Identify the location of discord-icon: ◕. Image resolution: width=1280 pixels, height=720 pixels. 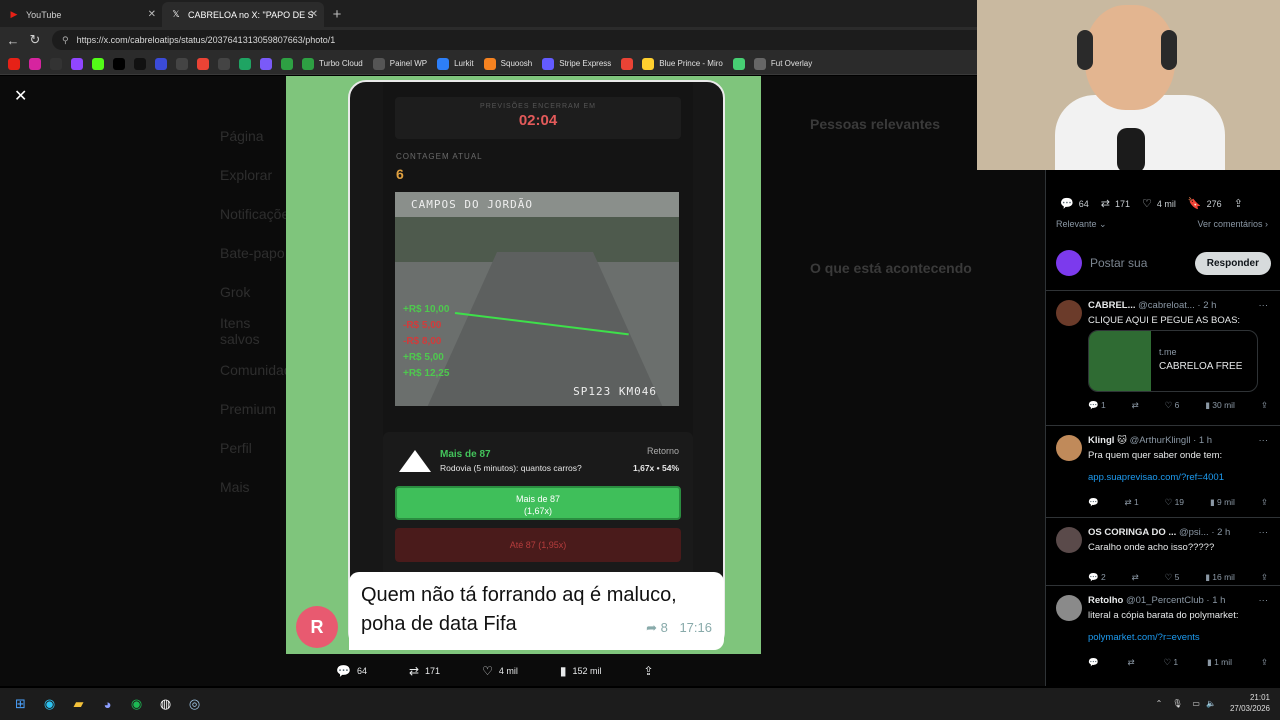
(107, 704).